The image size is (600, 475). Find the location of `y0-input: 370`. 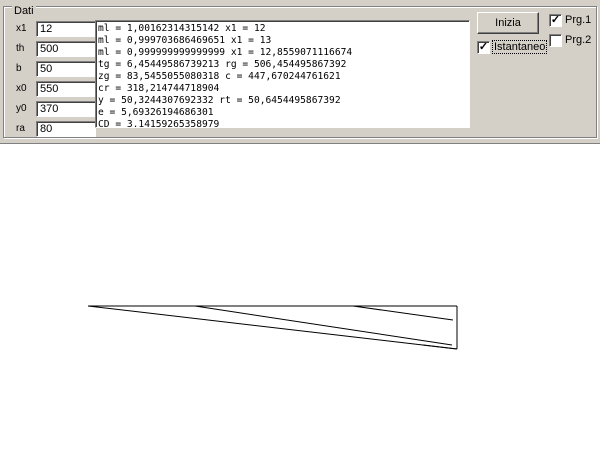

y0-input: 370 is located at coordinates (66, 109).